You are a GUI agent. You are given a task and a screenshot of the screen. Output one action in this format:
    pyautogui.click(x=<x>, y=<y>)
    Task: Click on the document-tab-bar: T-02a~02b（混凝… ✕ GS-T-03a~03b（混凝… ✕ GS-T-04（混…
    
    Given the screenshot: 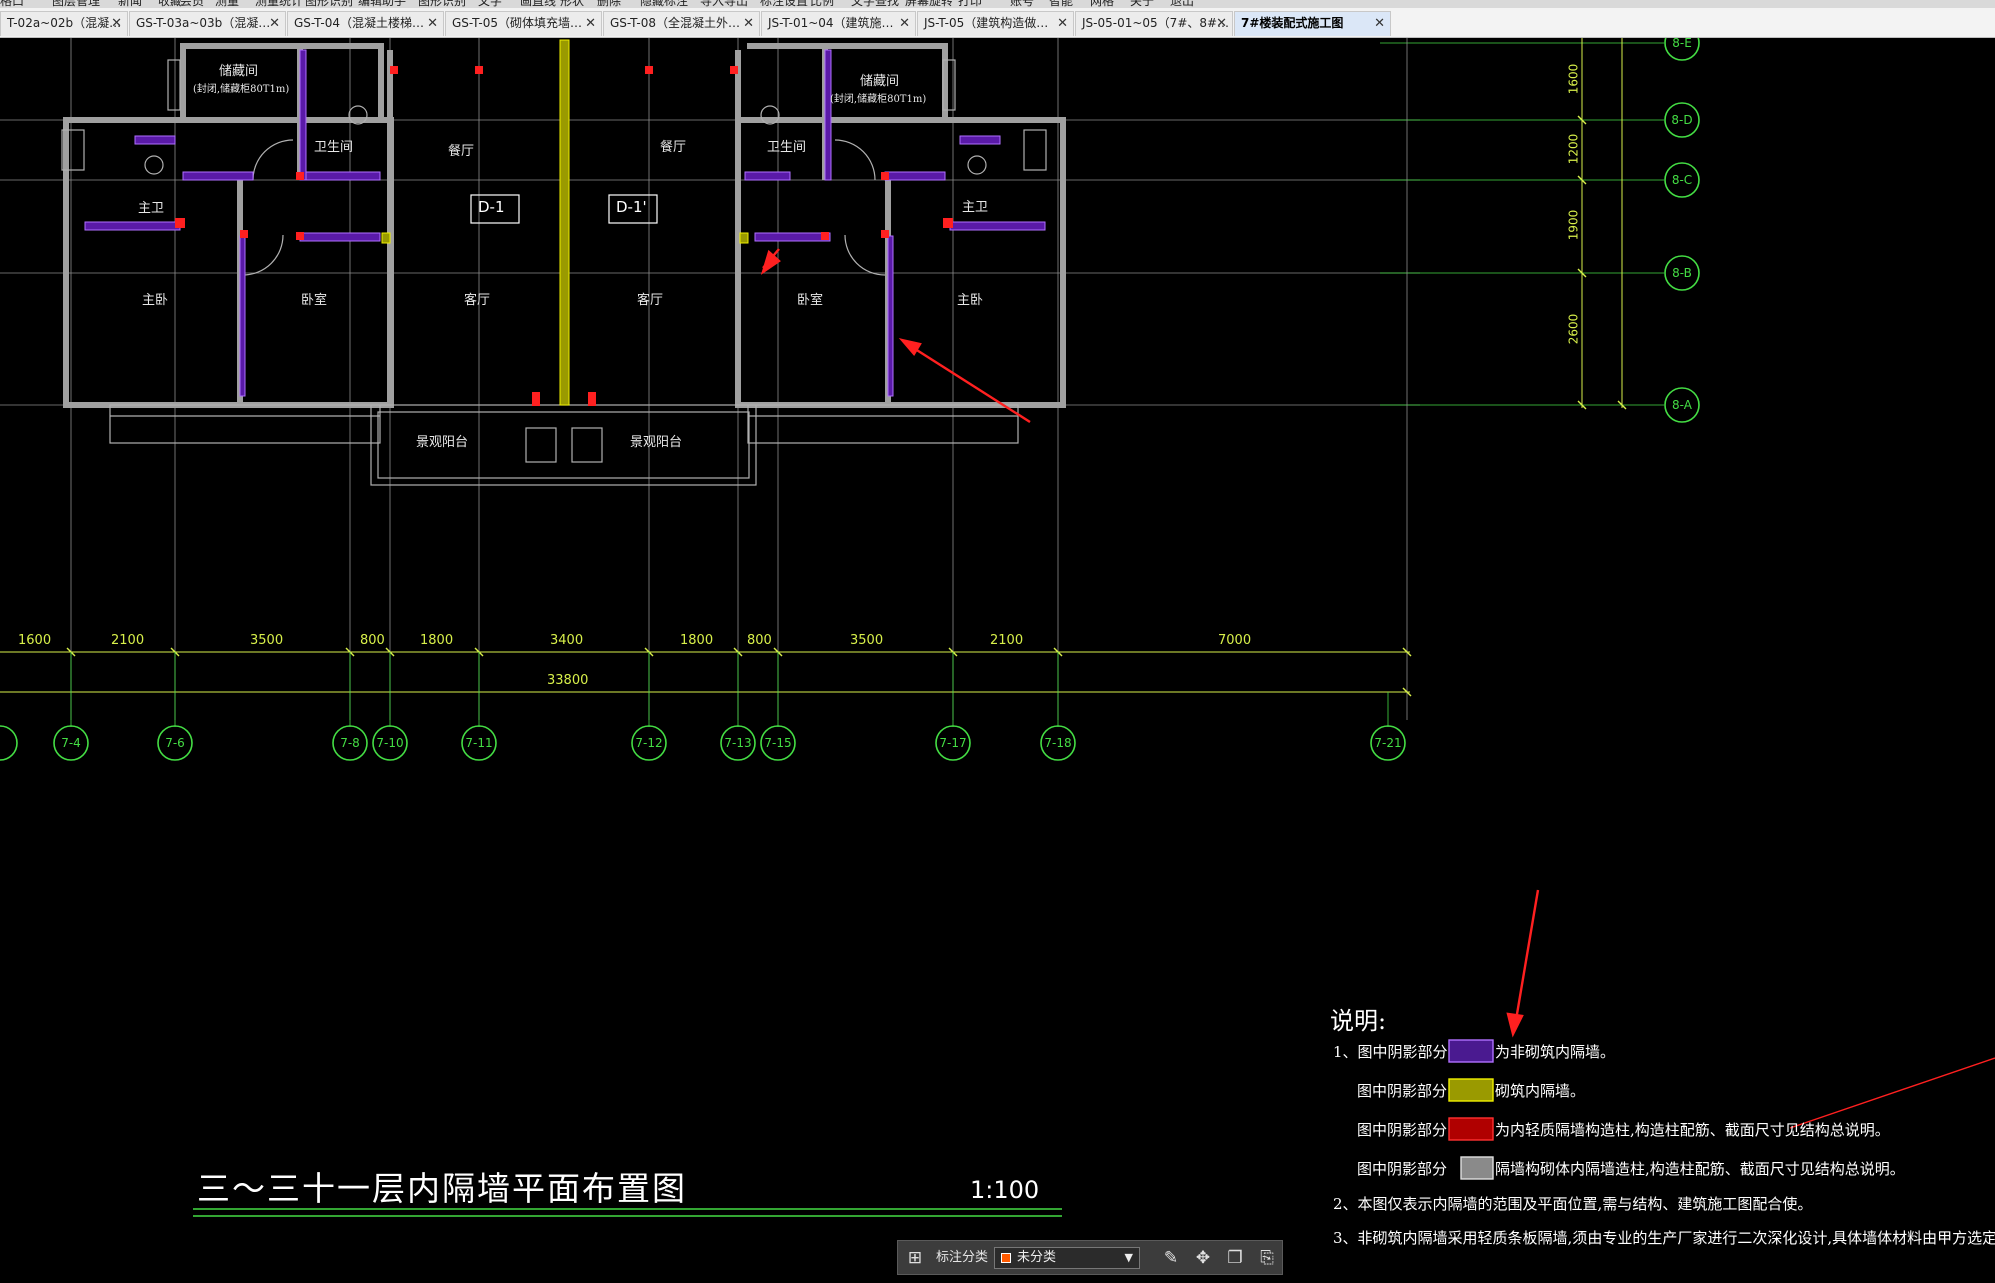 What is the action you would take?
    pyautogui.click(x=997, y=23)
    